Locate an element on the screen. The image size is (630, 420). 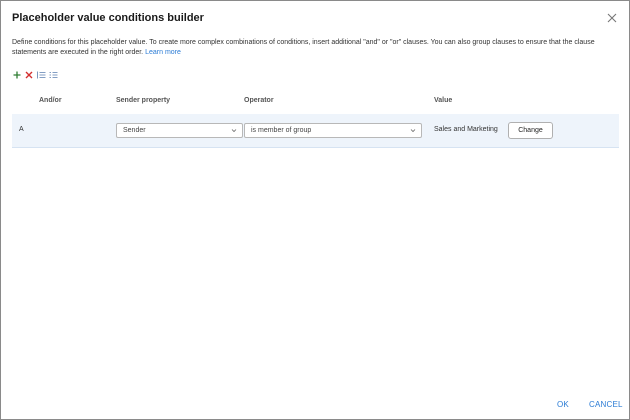
operator-select: is member of group is located at coordinates (333, 130).